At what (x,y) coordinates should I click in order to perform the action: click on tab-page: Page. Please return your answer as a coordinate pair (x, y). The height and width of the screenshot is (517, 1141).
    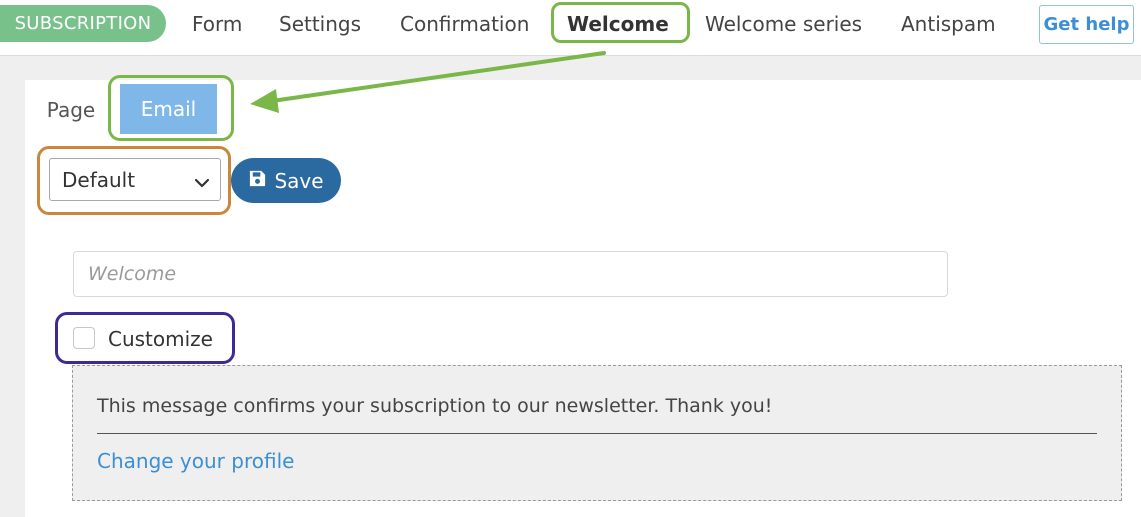
    Looking at the image, I should click on (71, 110).